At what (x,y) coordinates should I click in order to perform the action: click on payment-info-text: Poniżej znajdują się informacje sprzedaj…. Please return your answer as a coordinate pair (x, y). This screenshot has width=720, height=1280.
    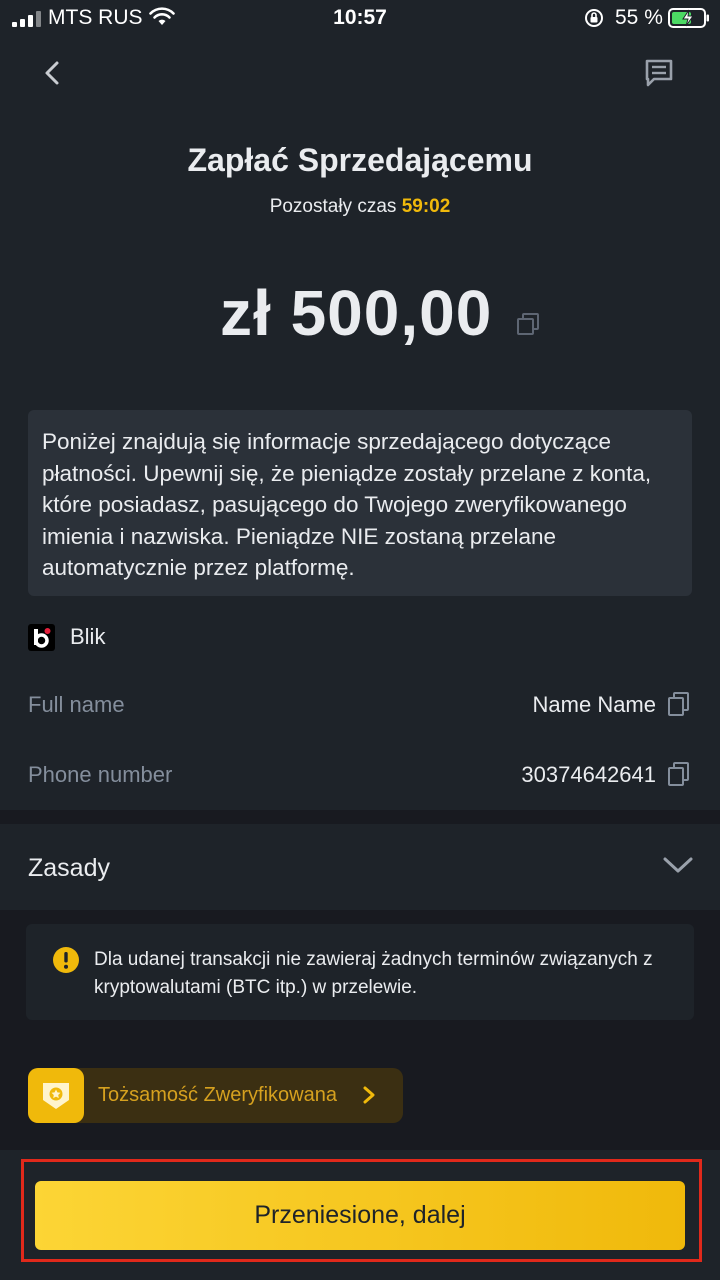
    Looking at the image, I should click on (347, 504).